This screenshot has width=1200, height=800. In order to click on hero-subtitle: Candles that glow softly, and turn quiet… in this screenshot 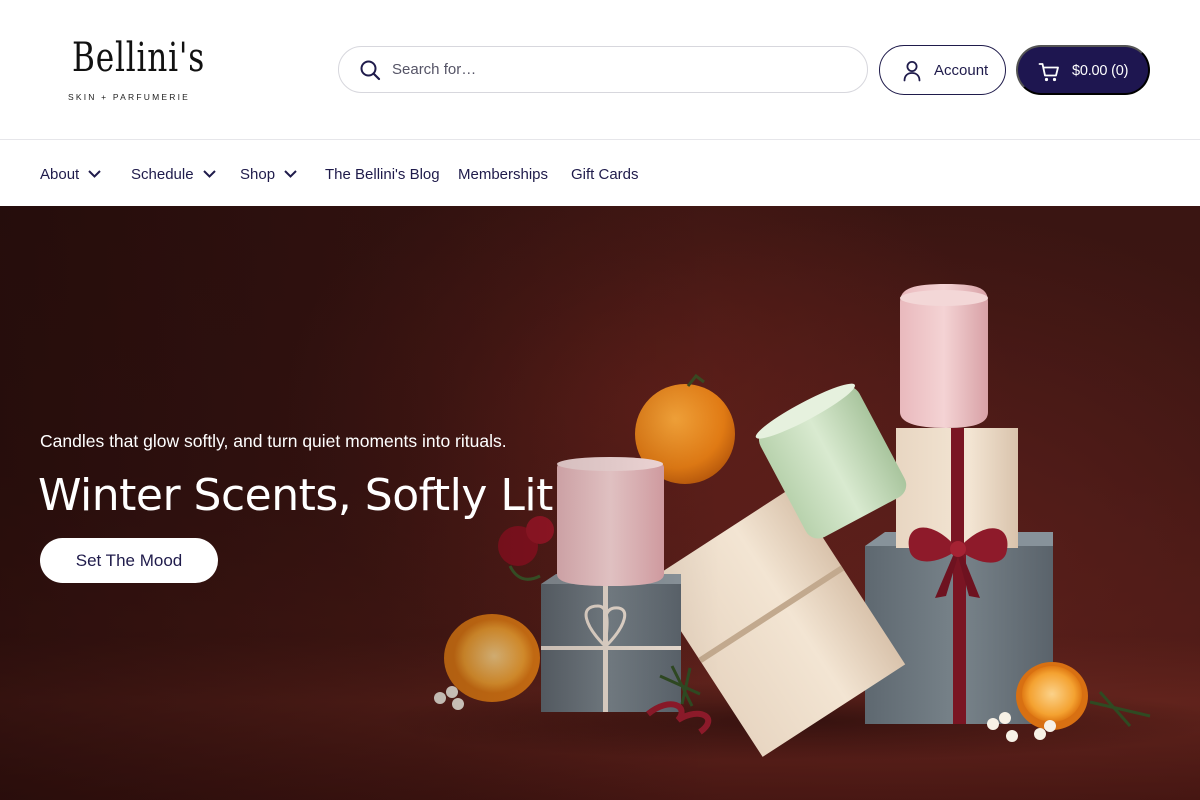, I will do `click(273, 441)`.